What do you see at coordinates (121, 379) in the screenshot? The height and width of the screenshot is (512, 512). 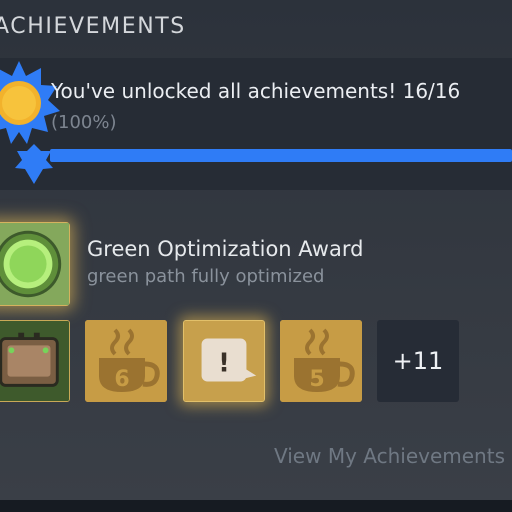 I see `tile-number-6: 6` at bounding box center [121, 379].